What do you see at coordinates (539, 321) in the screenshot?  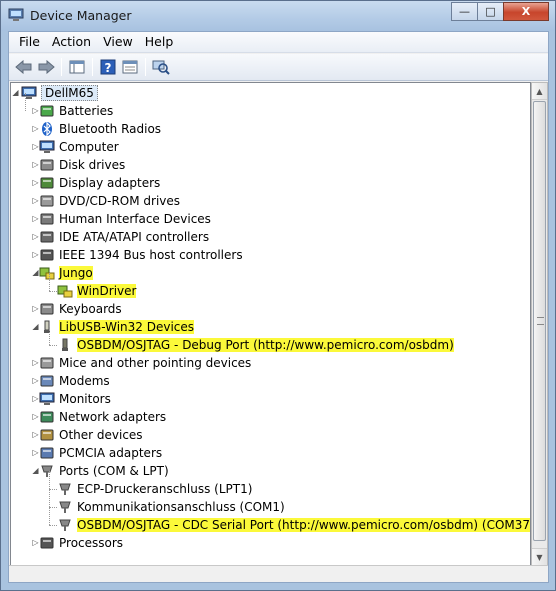 I see `scroll-thumb` at bounding box center [539, 321].